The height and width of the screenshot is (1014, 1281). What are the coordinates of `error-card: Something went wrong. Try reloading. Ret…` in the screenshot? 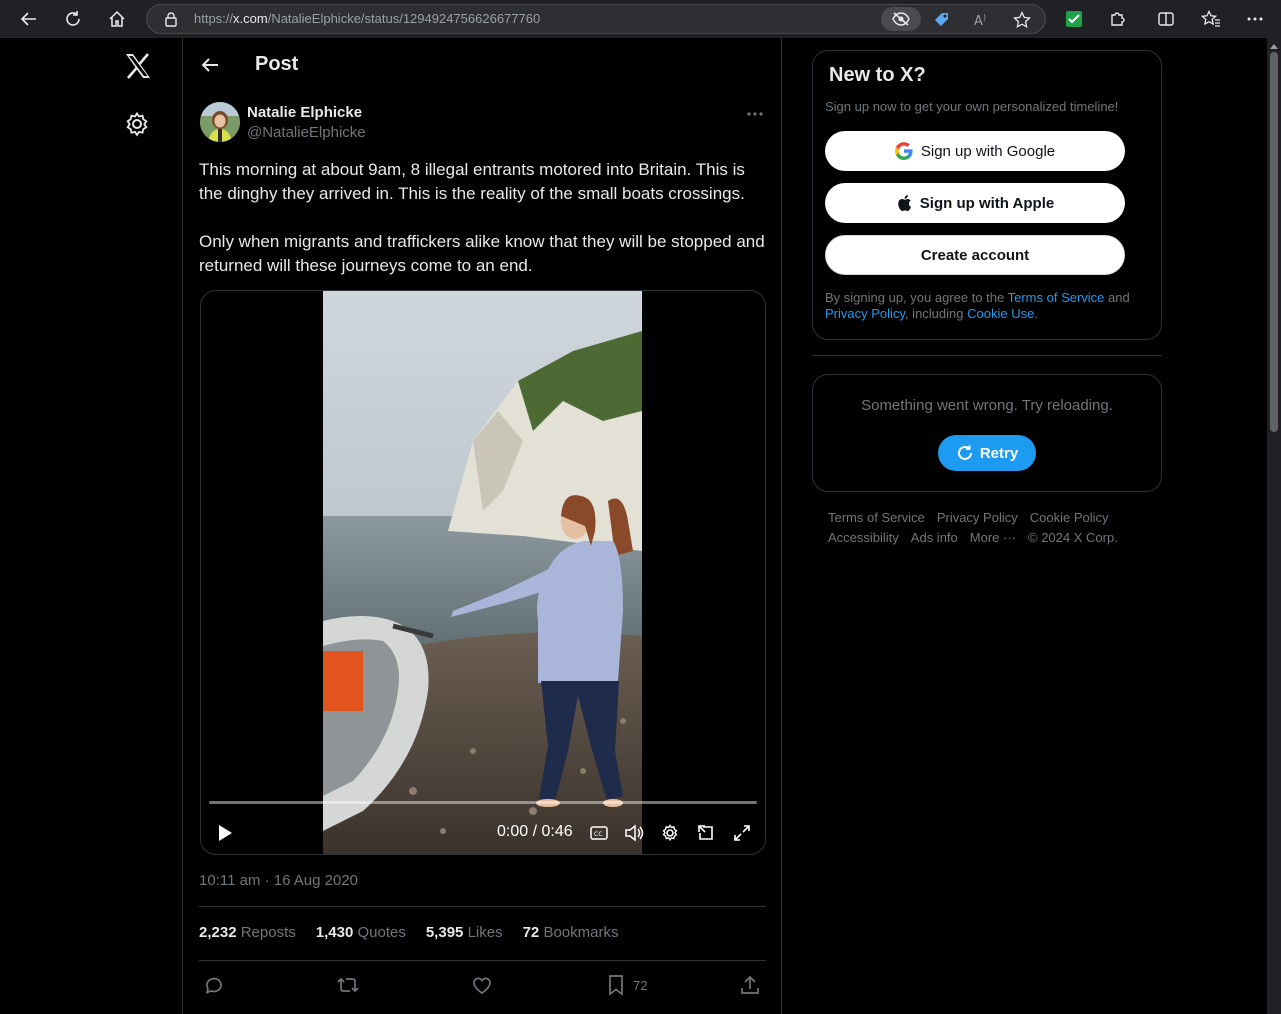 It's located at (987, 433).